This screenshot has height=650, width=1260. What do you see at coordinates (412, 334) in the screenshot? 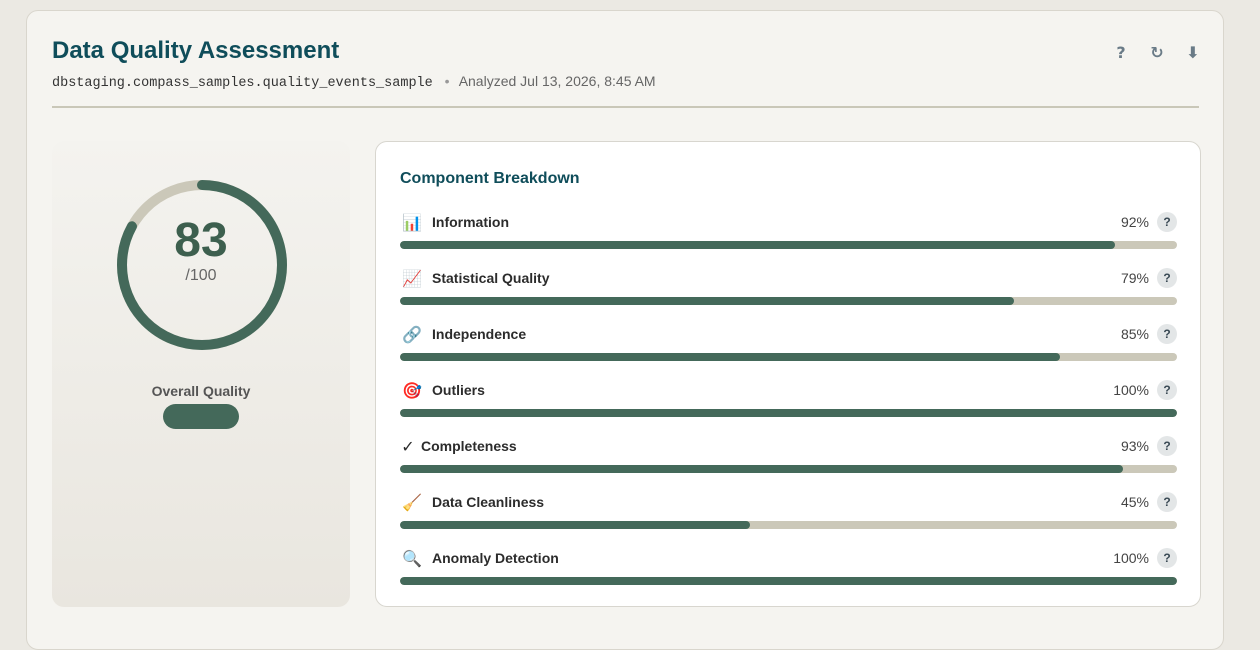
I see `link-icon: 🔗` at bounding box center [412, 334].